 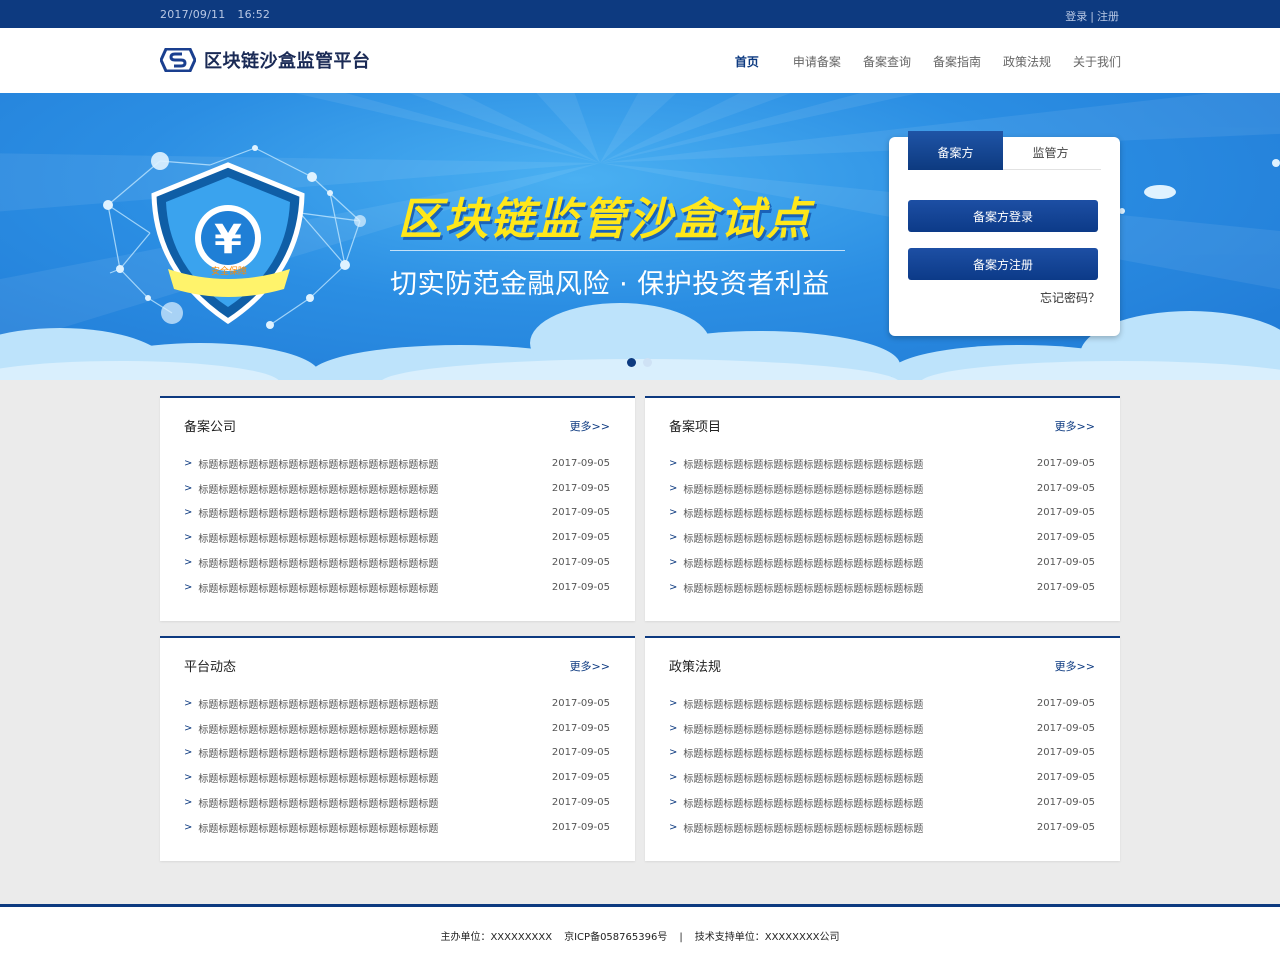 I want to click on nav-about: 关于我们, so click(x=1097, y=61).